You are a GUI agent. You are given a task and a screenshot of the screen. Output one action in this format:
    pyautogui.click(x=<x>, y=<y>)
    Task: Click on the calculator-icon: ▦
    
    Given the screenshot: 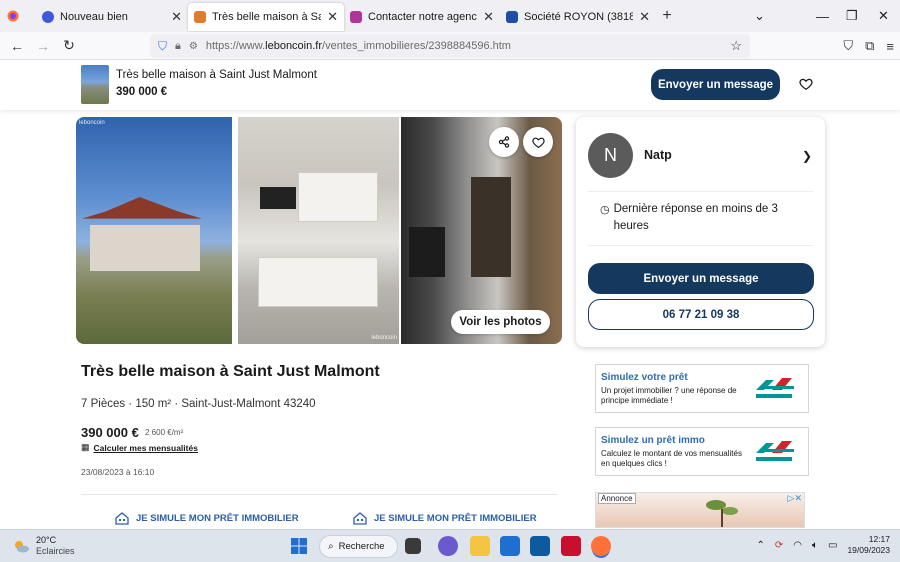 What is the action you would take?
    pyautogui.click(x=85, y=447)
    